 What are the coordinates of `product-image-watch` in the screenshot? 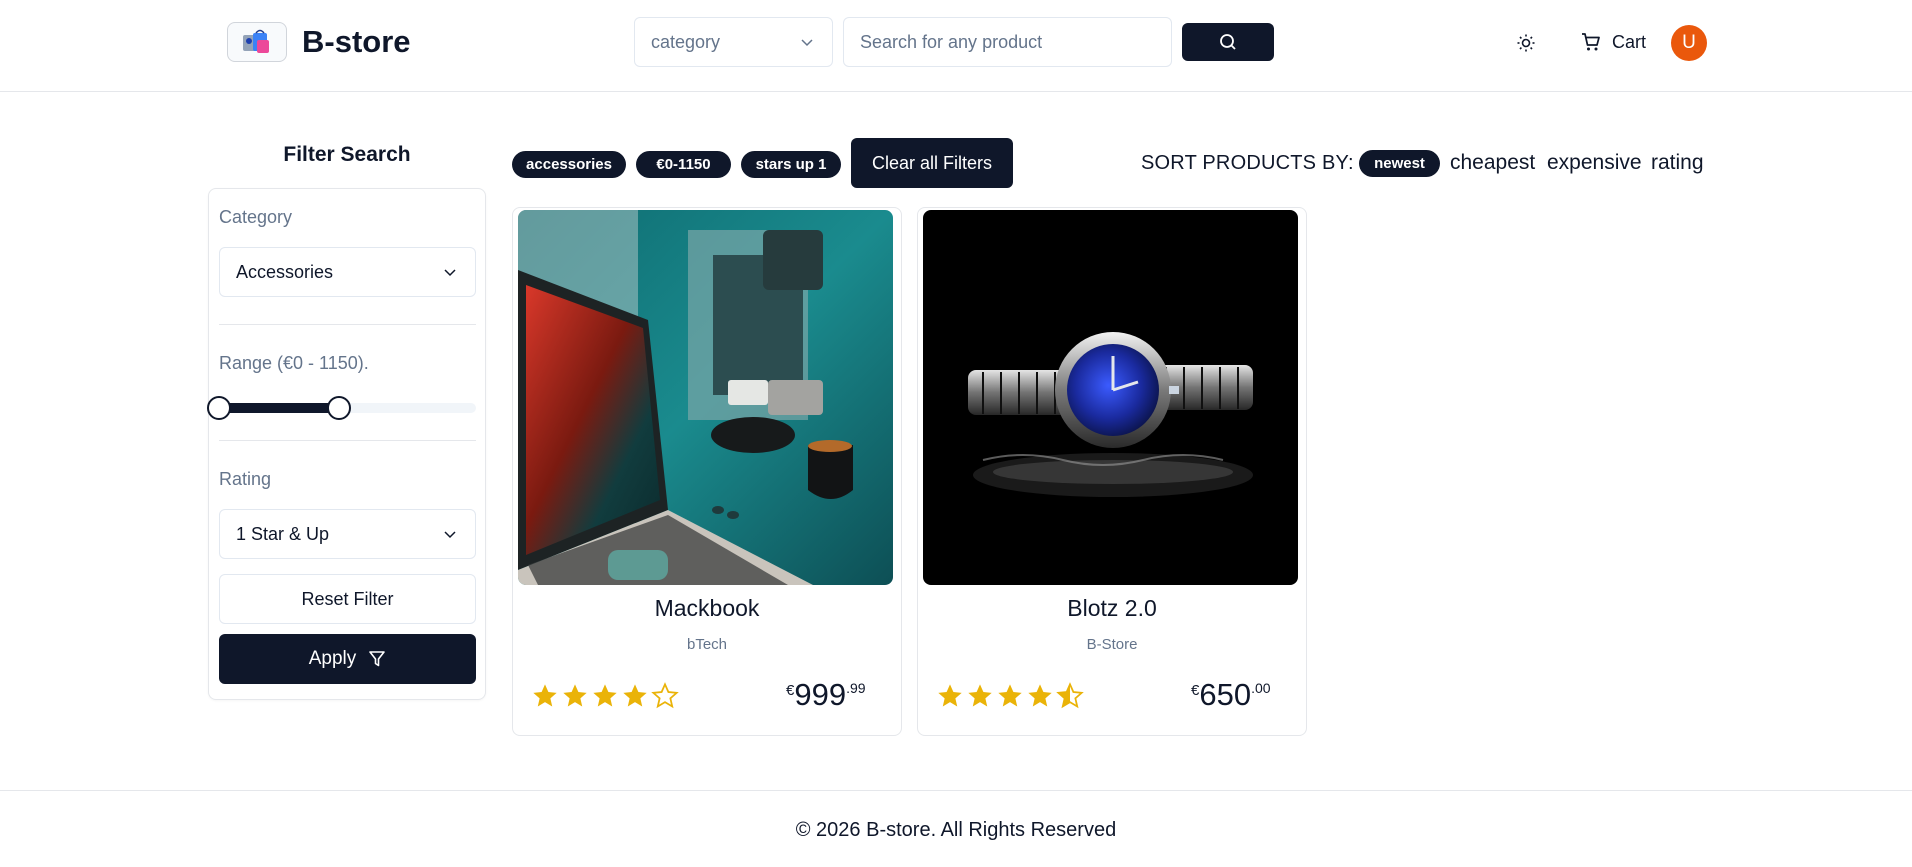 It's located at (1110, 397).